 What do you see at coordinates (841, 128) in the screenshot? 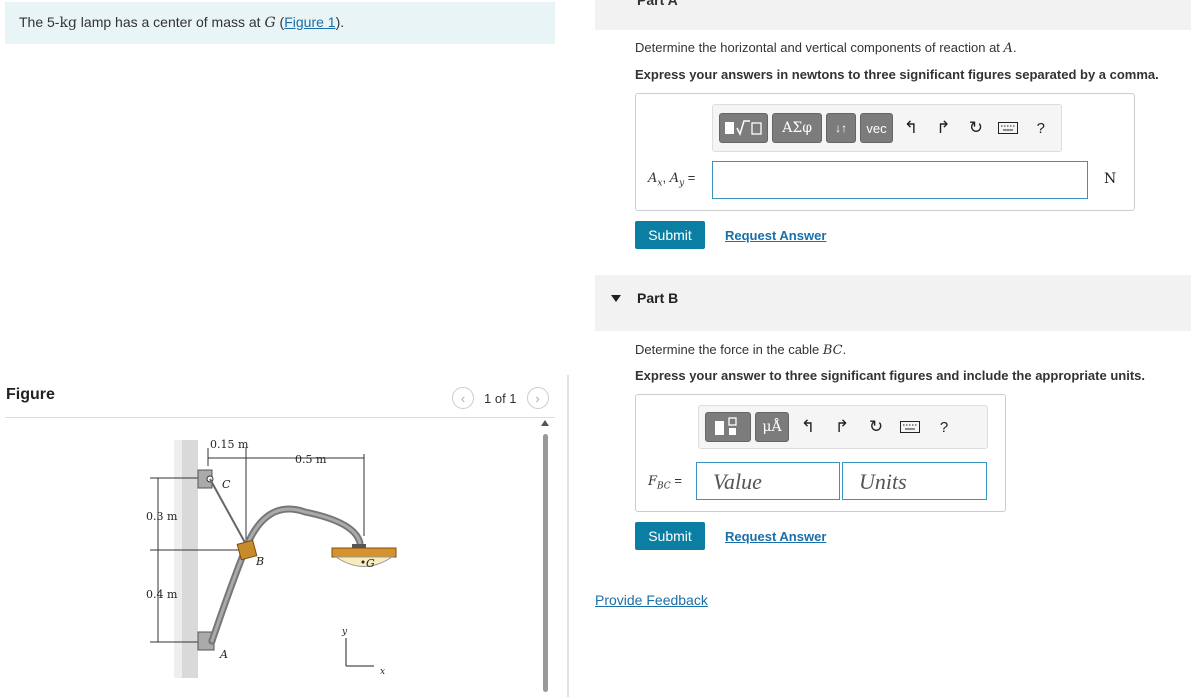
I see `sort-arrows-button: ↓↑` at bounding box center [841, 128].